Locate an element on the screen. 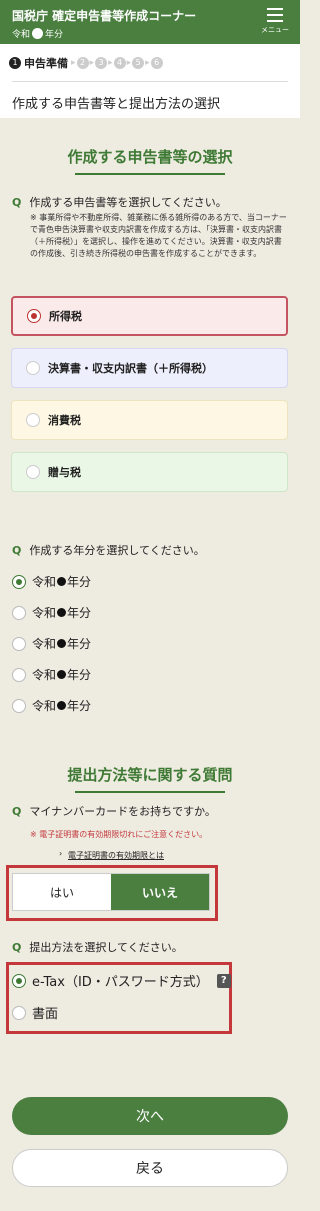  year-option-3: 令和 年分 is located at coordinates (51, 643).